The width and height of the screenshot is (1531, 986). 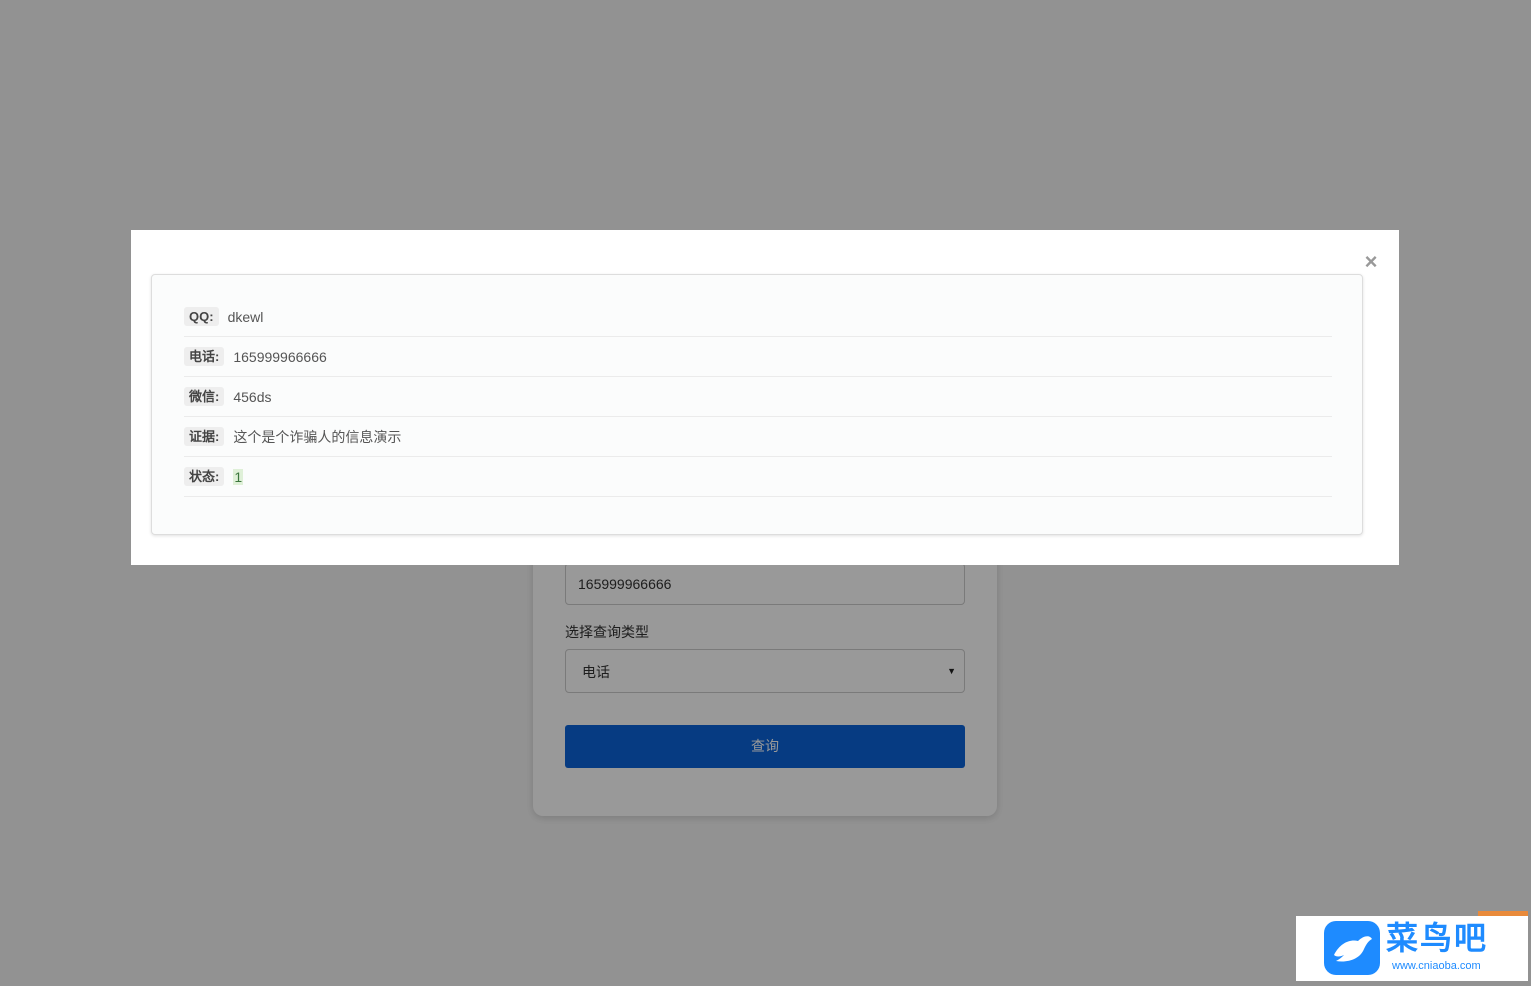 What do you see at coordinates (758, 437) in the screenshot?
I see `result-row-evidence: 证据: 这个是个诈骗人的信息演示` at bounding box center [758, 437].